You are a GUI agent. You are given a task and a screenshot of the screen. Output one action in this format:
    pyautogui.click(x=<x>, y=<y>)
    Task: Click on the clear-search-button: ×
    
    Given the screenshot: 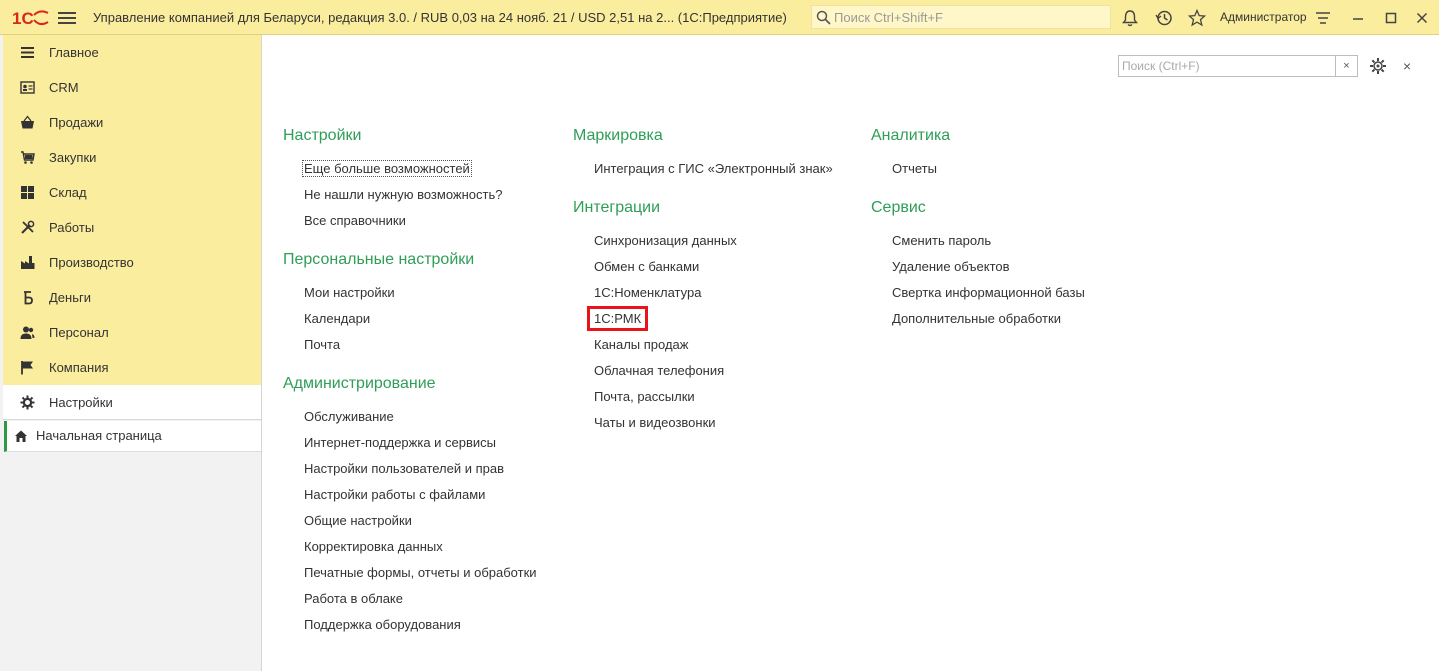 What is the action you would take?
    pyautogui.click(x=1346, y=66)
    